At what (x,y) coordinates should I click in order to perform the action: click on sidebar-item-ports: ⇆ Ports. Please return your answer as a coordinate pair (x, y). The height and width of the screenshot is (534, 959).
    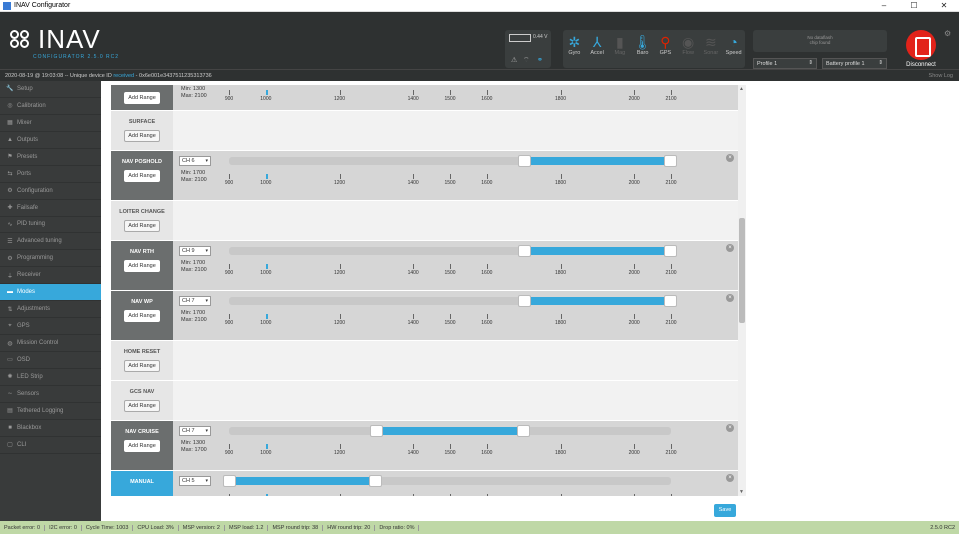
    Looking at the image, I should click on (50, 174).